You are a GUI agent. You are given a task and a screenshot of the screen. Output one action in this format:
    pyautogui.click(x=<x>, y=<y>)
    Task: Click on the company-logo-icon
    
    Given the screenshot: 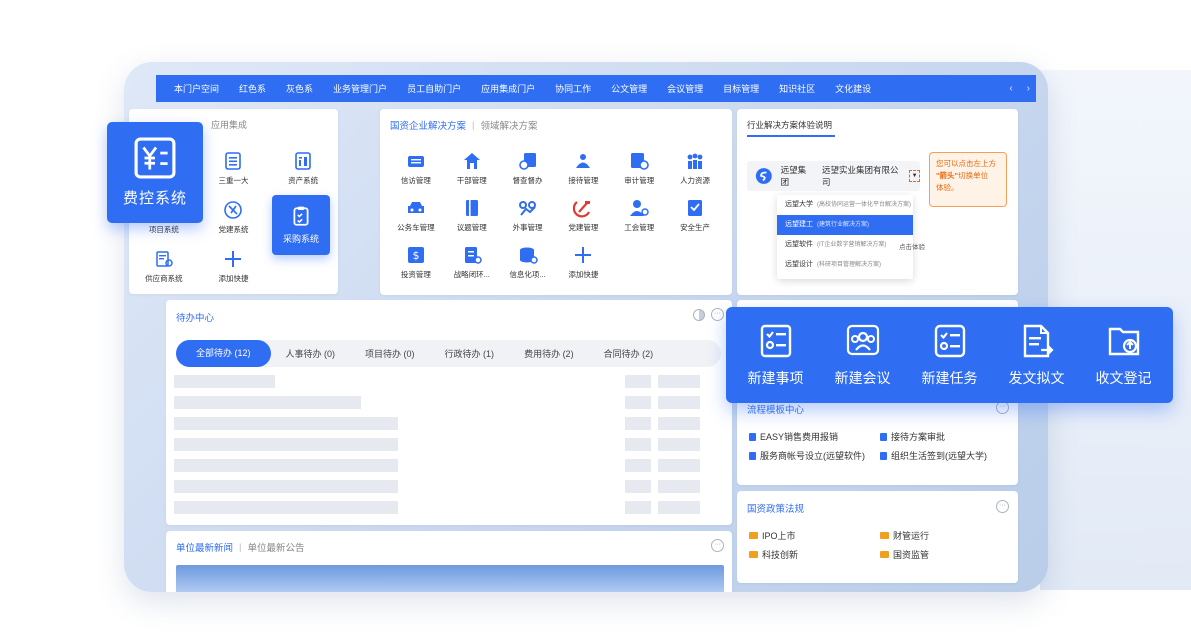 What is the action you would take?
    pyautogui.click(x=763, y=176)
    